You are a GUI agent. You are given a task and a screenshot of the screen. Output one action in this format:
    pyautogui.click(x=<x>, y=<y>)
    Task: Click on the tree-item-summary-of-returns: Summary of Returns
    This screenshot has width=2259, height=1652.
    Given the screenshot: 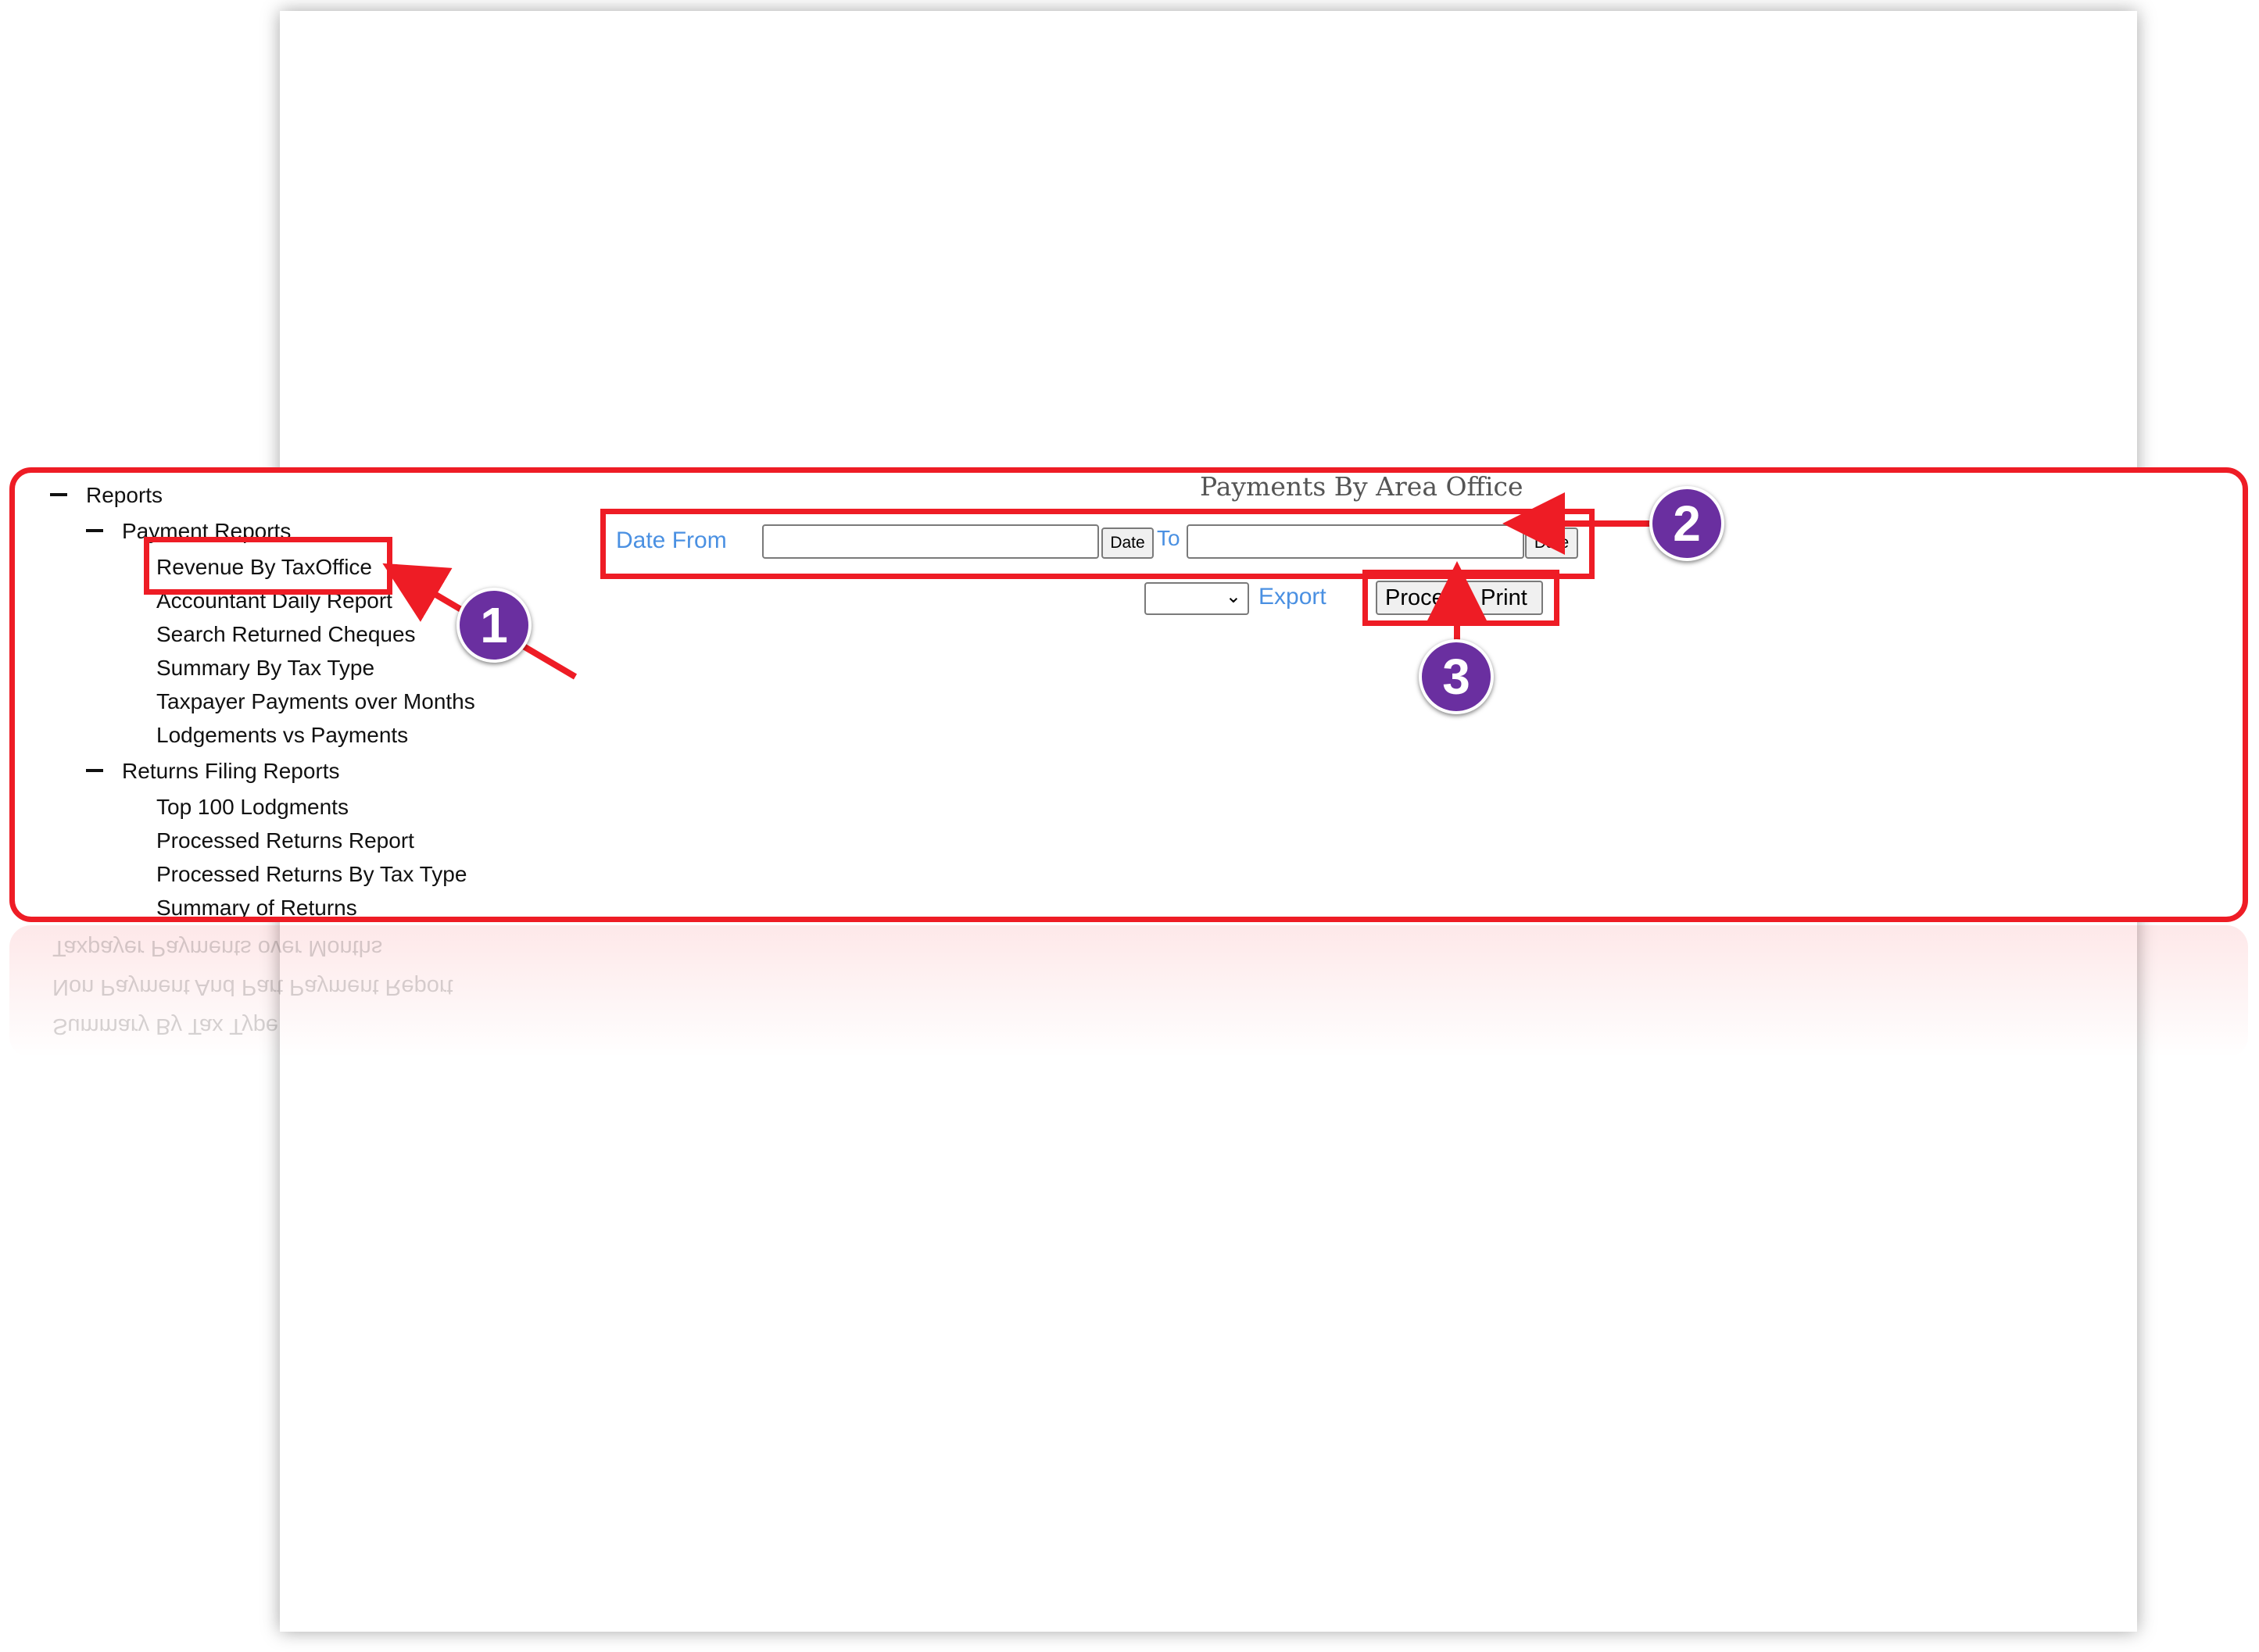 What is the action you would take?
    pyautogui.click(x=256, y=906)
    